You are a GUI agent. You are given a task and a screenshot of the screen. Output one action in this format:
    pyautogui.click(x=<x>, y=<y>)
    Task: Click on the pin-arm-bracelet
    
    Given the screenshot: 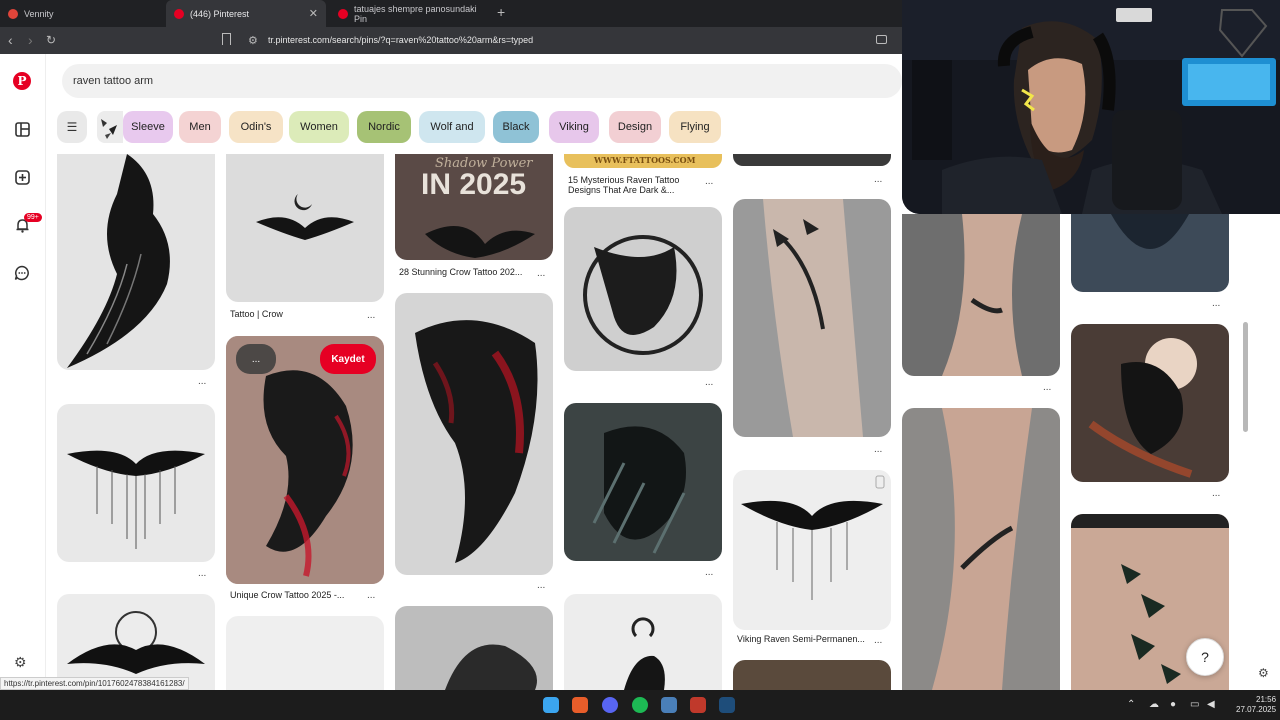 What is the action you would take?
    pyautogui.click(x=981, y=549)
    